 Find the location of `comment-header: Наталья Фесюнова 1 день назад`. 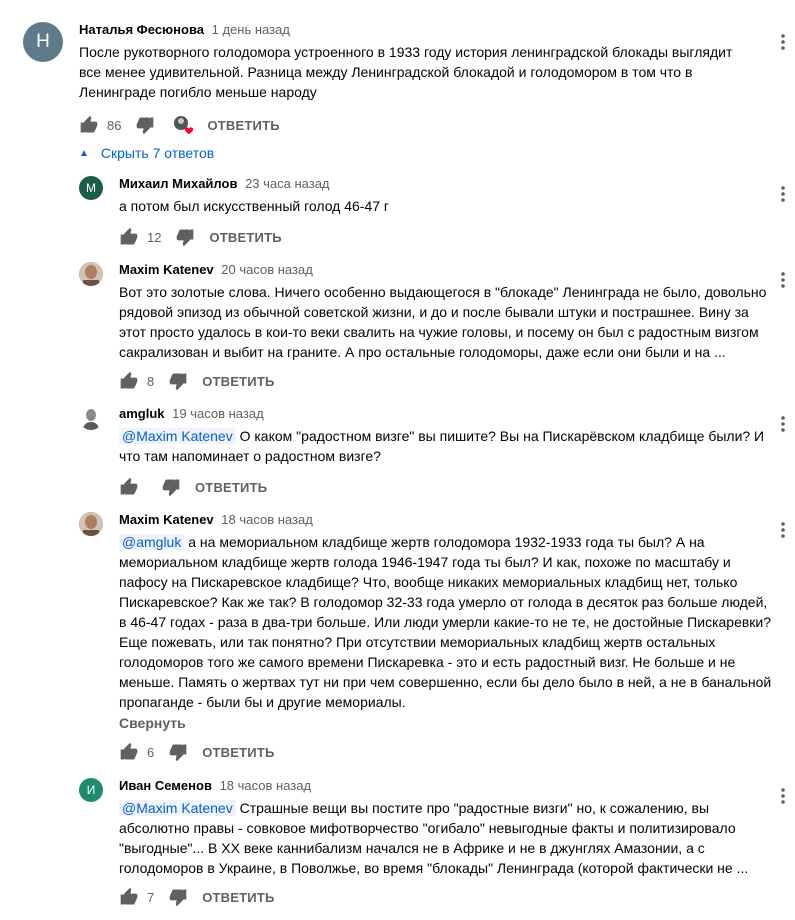

comment-header: Наталья Фесюнова 1 день назад is located at coordinates (184, 29).